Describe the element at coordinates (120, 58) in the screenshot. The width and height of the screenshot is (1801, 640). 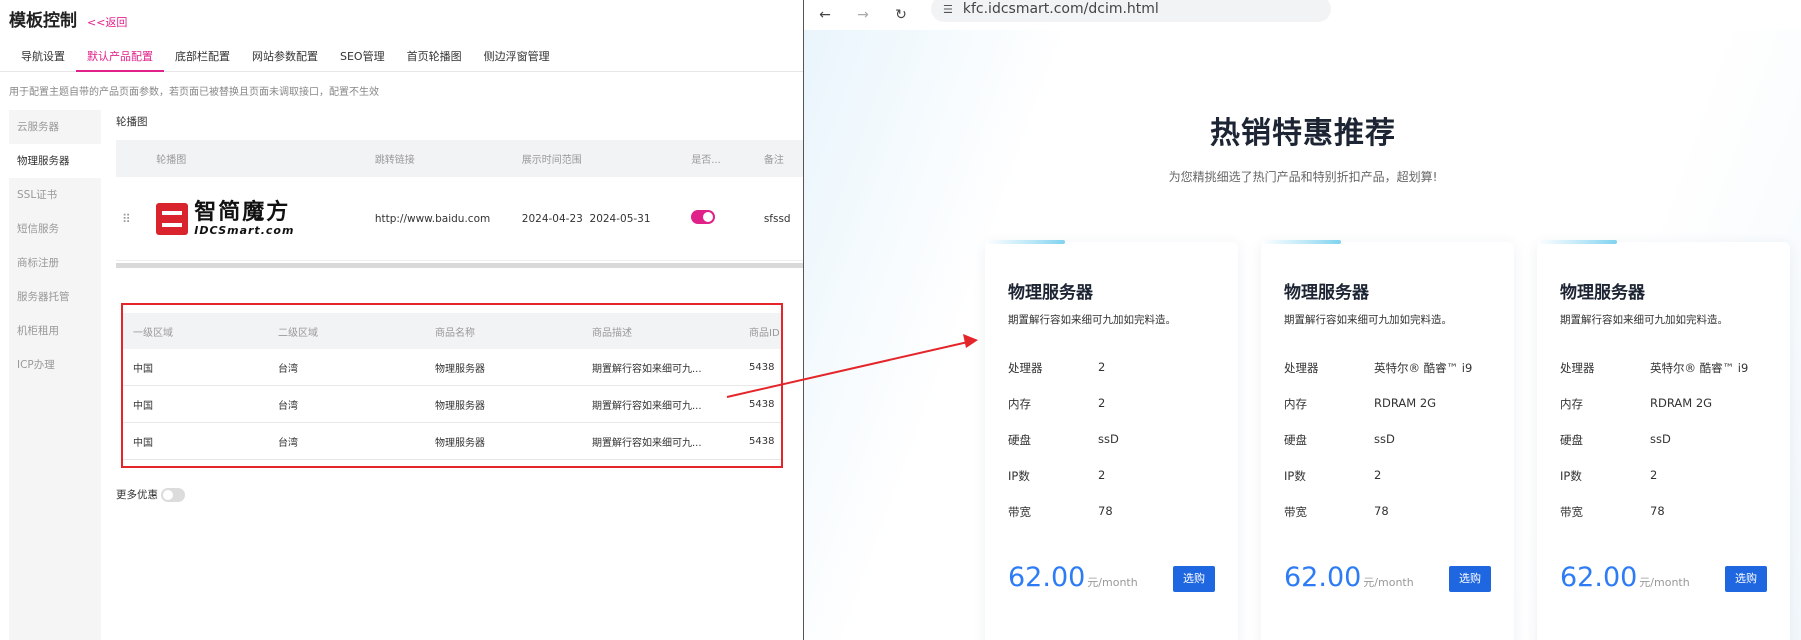
I see `tab-default-product: 默认产品配置` at that location.